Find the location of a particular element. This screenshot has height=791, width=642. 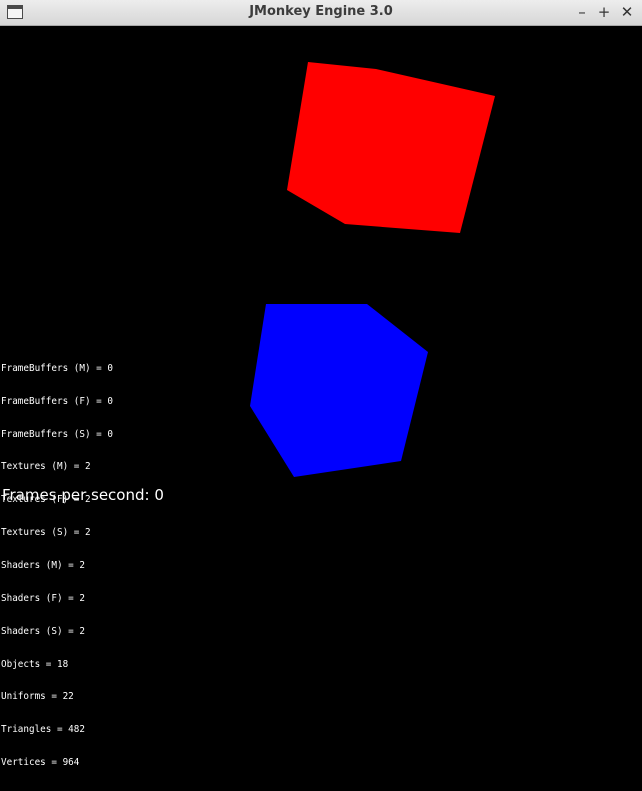

stat-line: FrameBuffers (S) = 0 is located at coordinates (57, 434).